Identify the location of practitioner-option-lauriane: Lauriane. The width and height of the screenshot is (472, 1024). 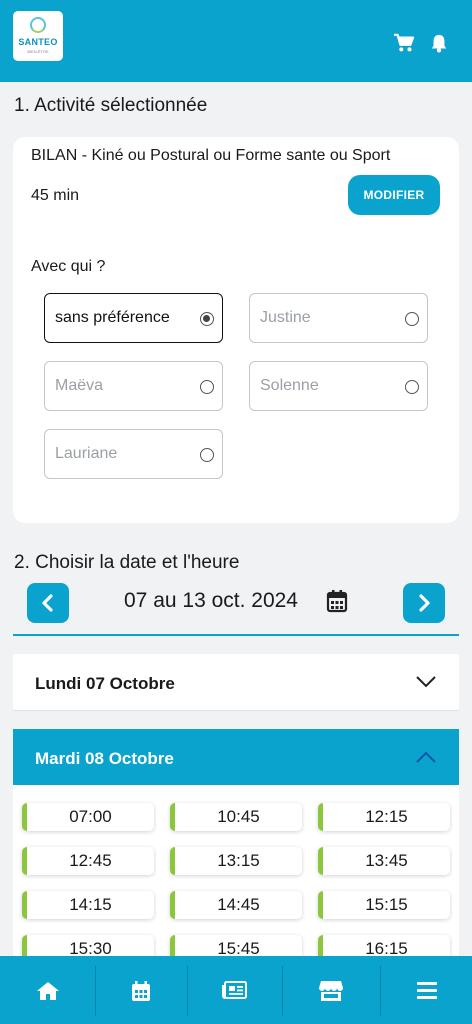
(133, 454).